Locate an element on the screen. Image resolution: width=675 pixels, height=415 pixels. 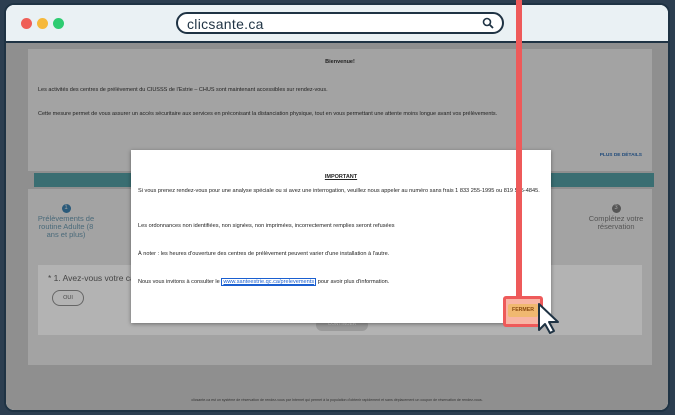
mouse-cursor-icon is located at coordinates (548, 318).